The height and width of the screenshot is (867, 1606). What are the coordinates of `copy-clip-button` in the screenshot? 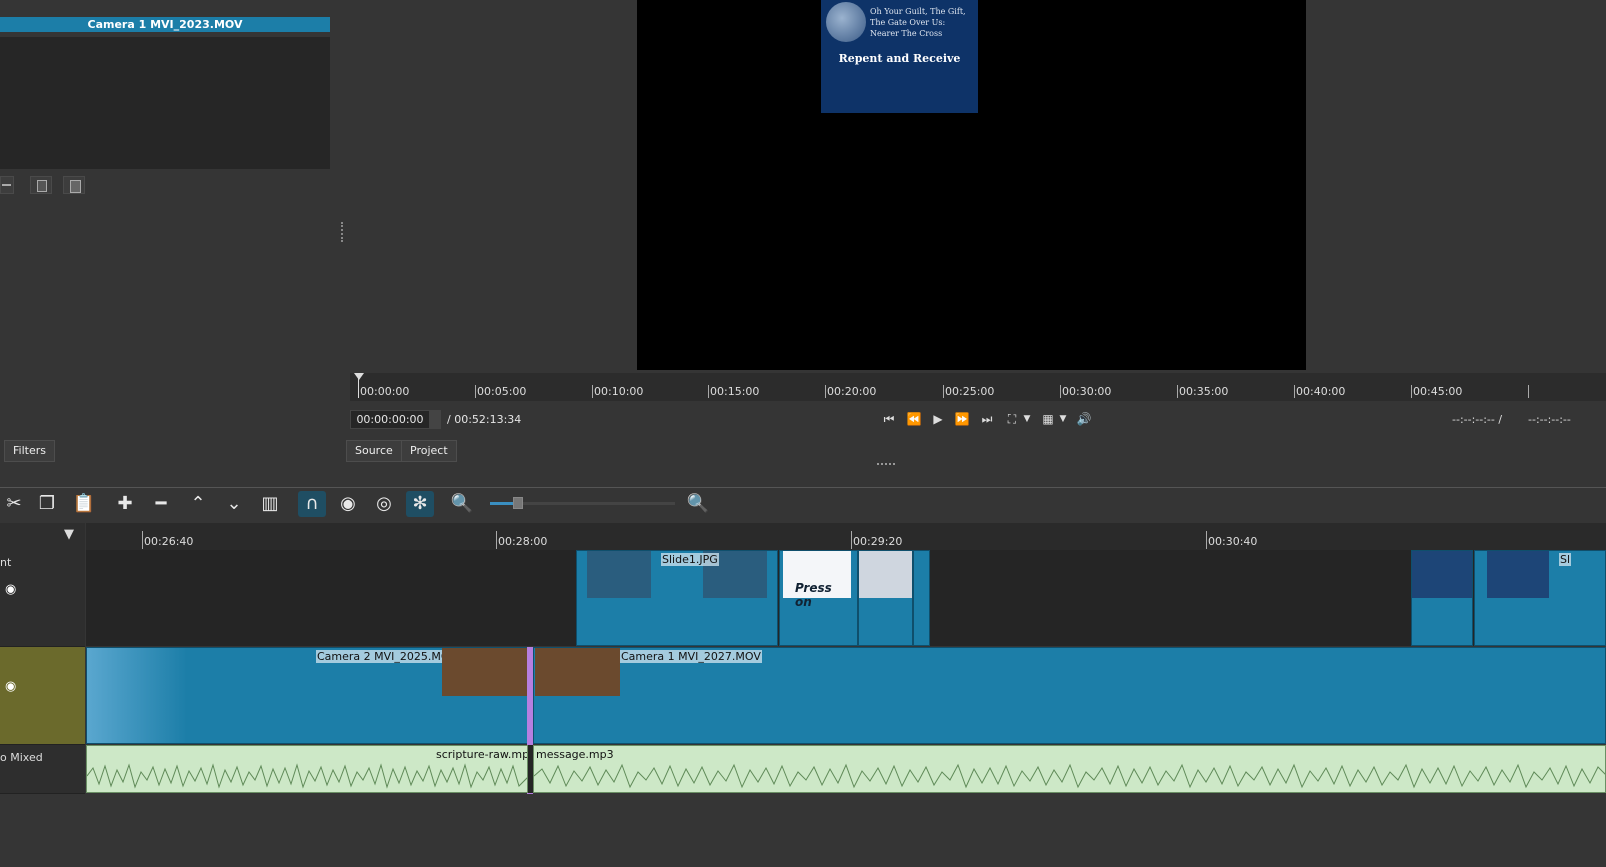 It's located at (41, 185).